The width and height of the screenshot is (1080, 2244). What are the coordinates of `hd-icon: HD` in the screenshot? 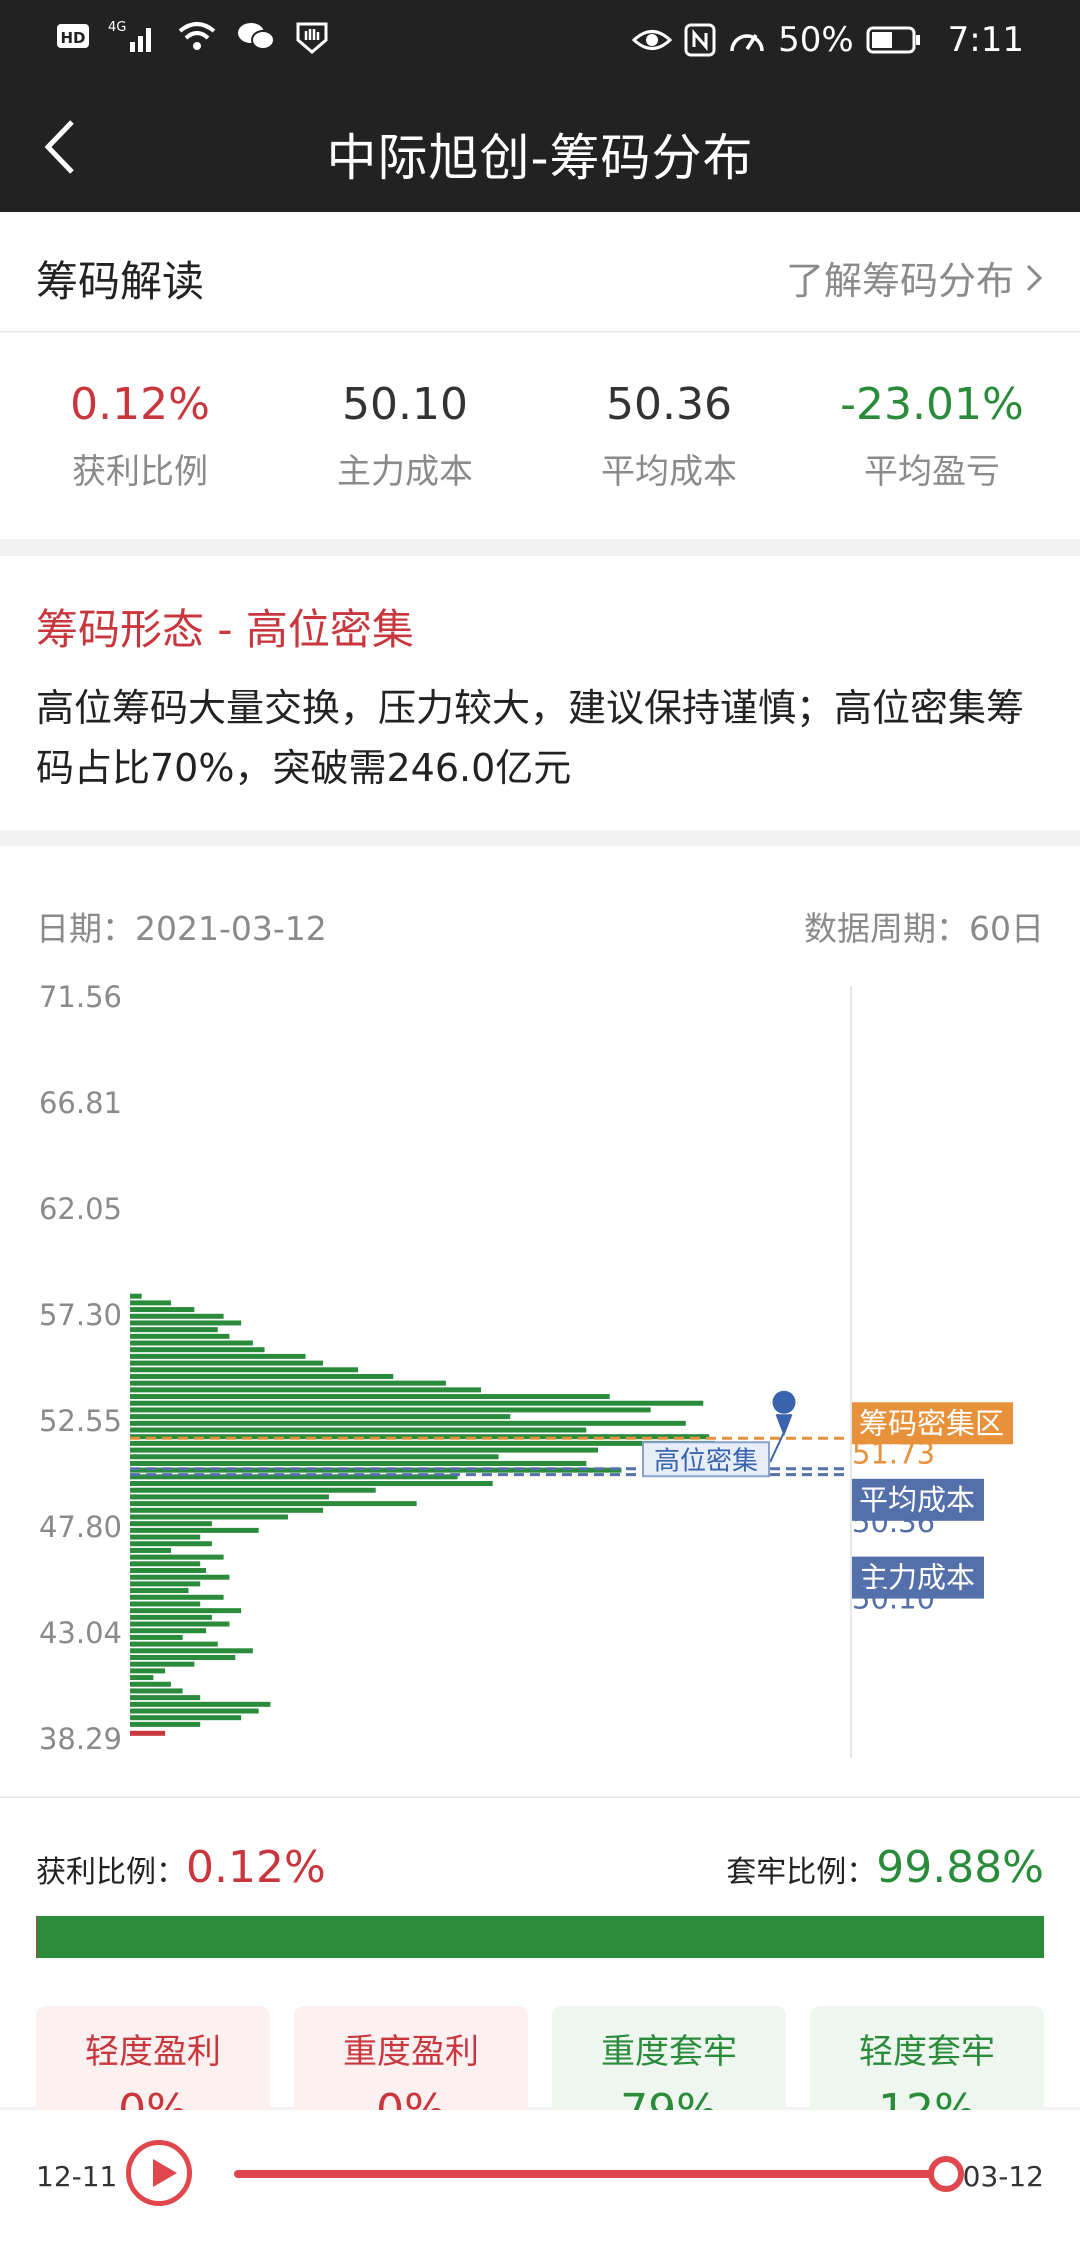 It's located at (73, 36).